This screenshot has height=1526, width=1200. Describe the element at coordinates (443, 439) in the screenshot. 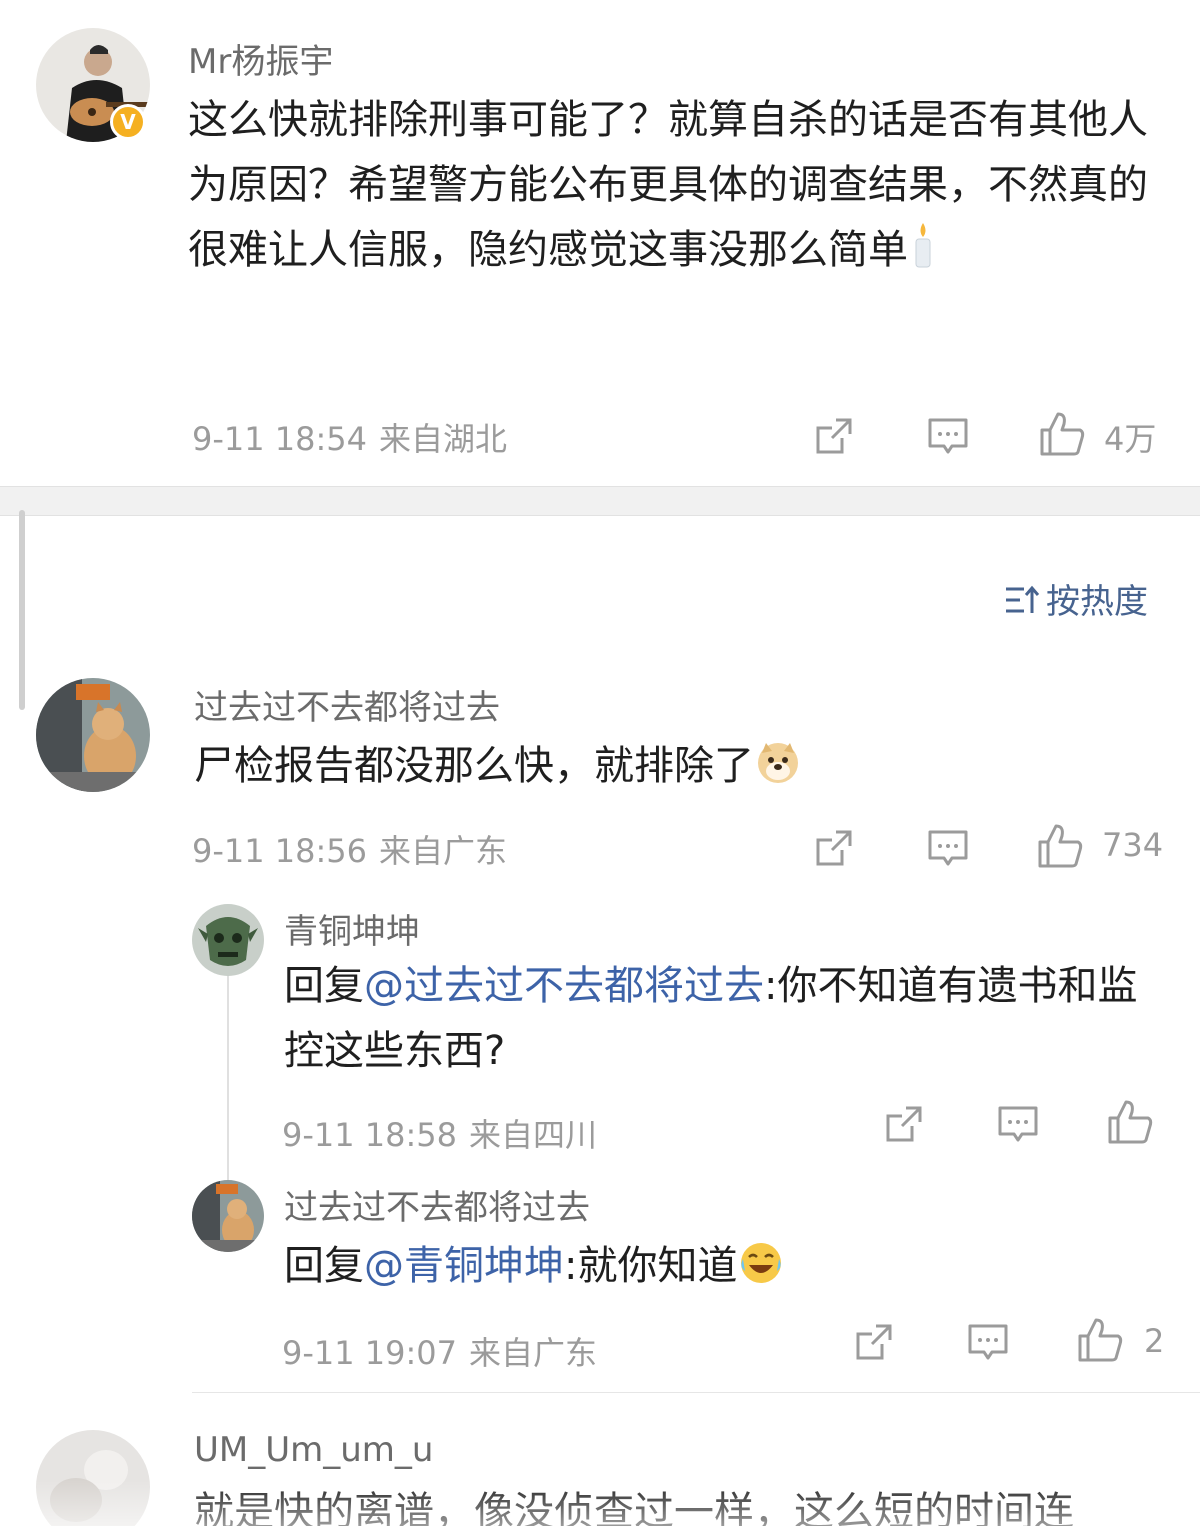

I see `location: 来自湖北` at that location.